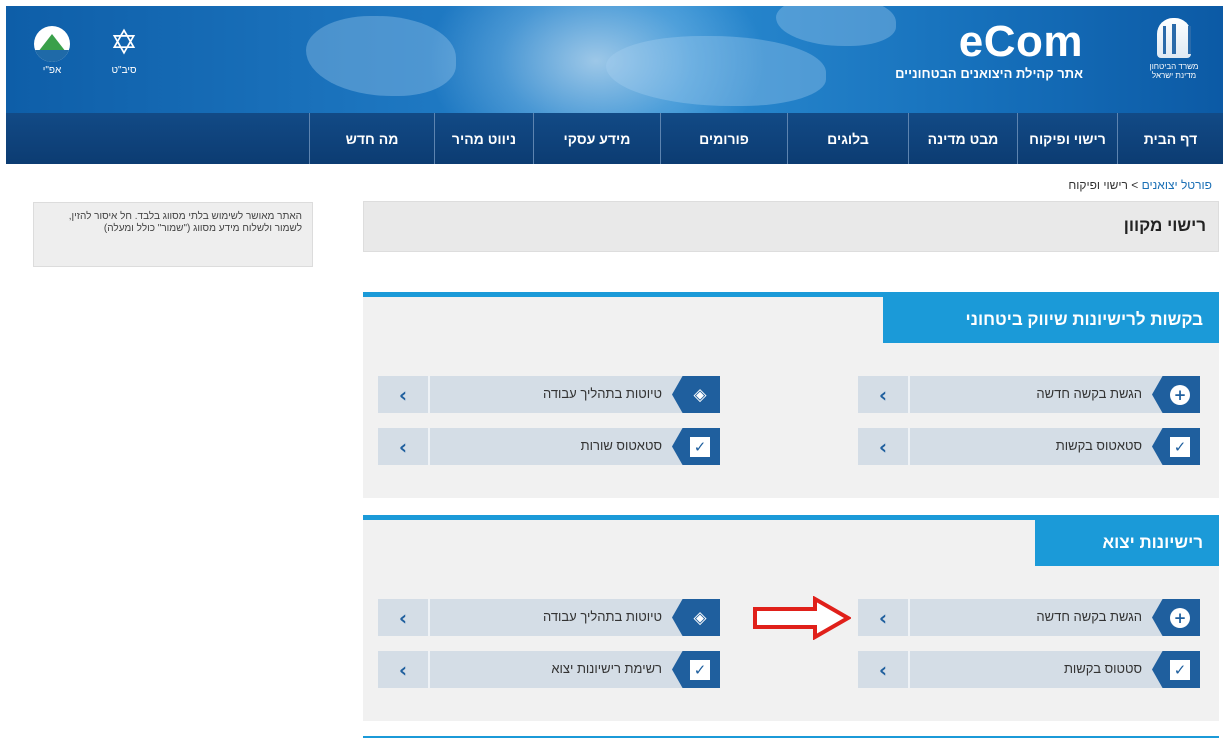 The height and width of the screenshot is (738, 1229). I want to click on afi-logo: אפ"י, so click(52, 51).